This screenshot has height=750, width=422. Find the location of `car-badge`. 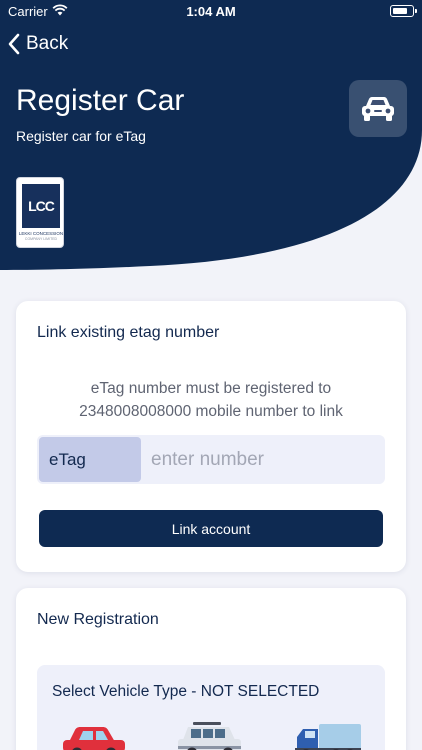

car-badge is located at coordinates (378, 108).